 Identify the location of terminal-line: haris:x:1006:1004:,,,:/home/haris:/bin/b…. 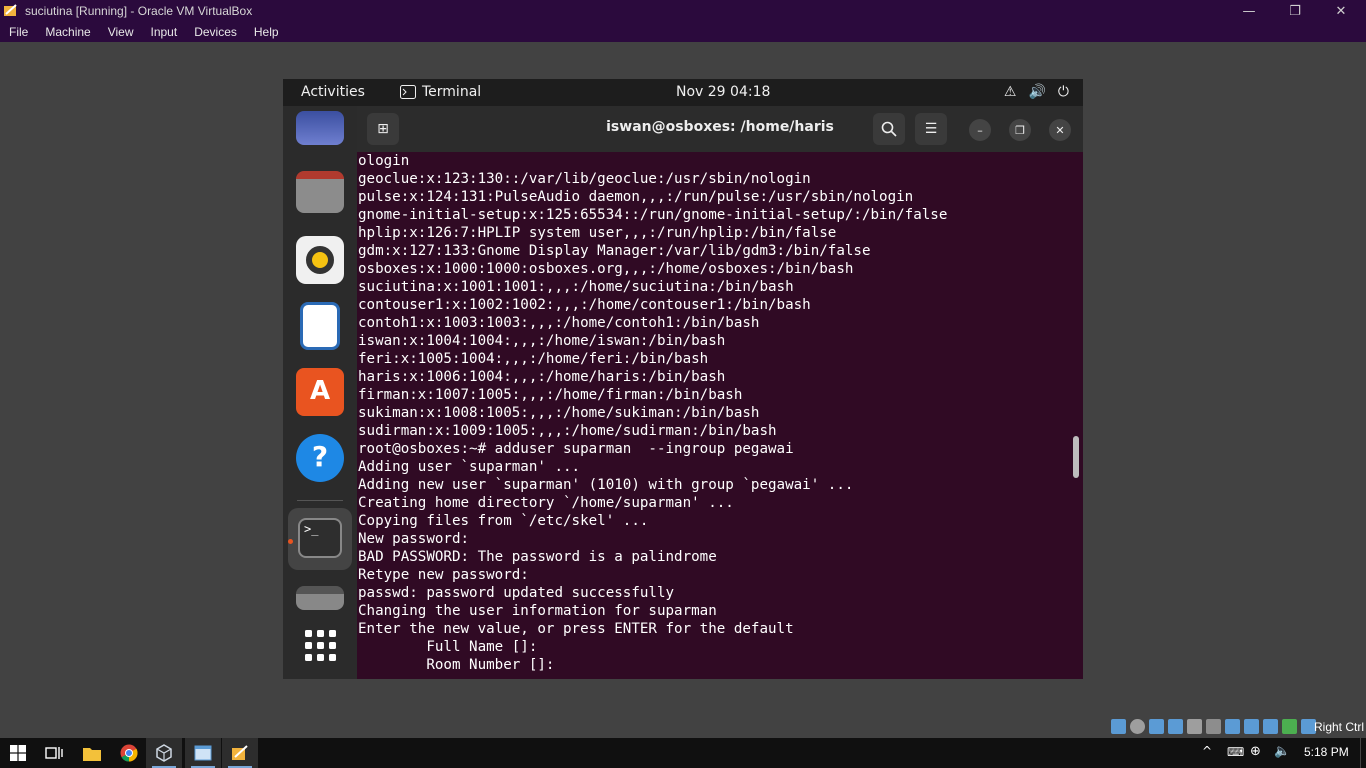
(542, 377).